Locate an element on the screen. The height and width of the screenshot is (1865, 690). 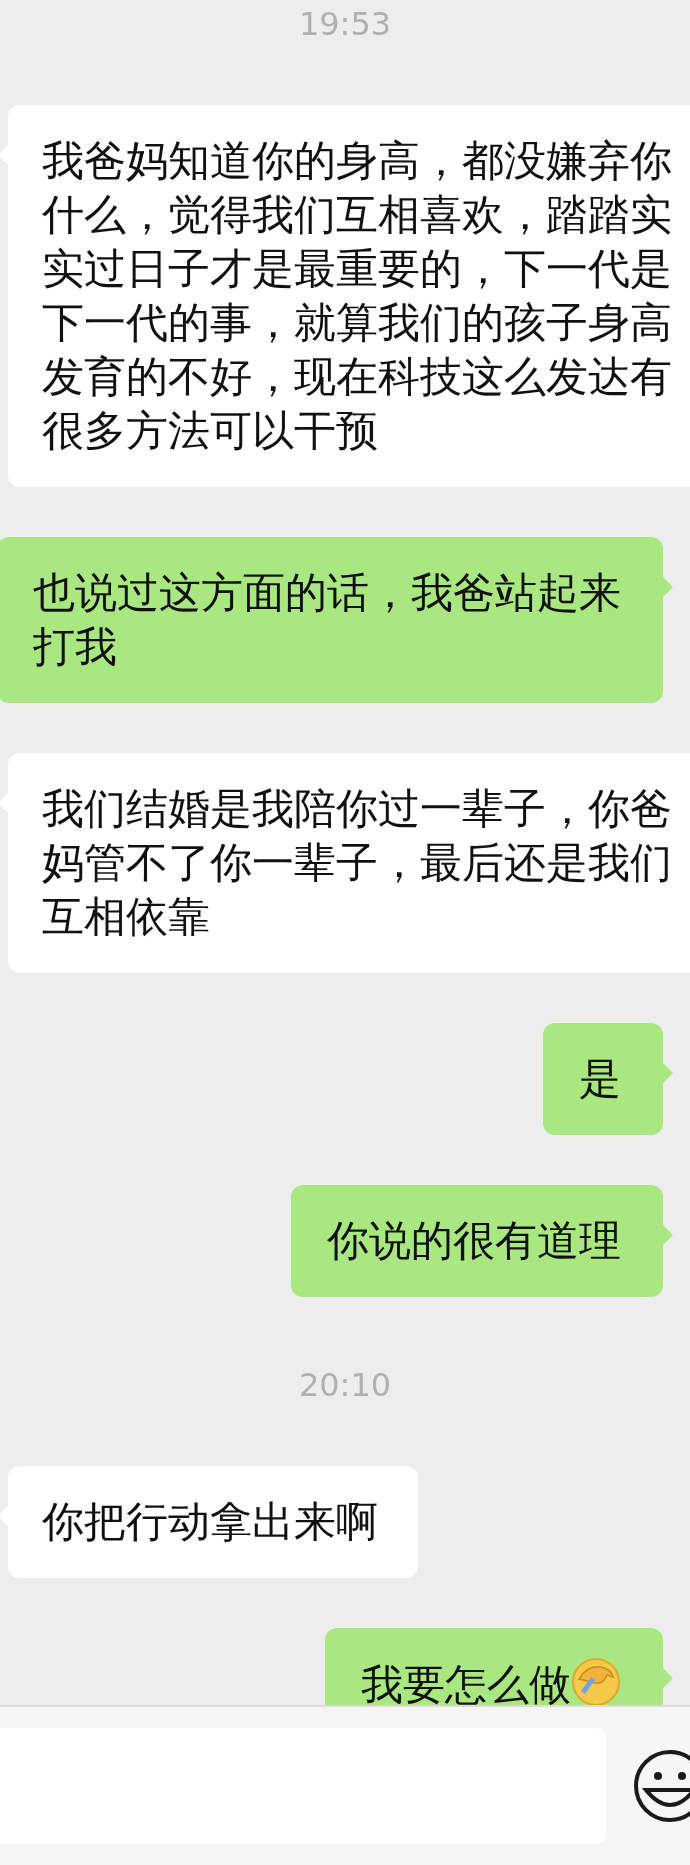
message-line: 也说过这方面的话，我爸站起来 is located at coordinates (327, 593).